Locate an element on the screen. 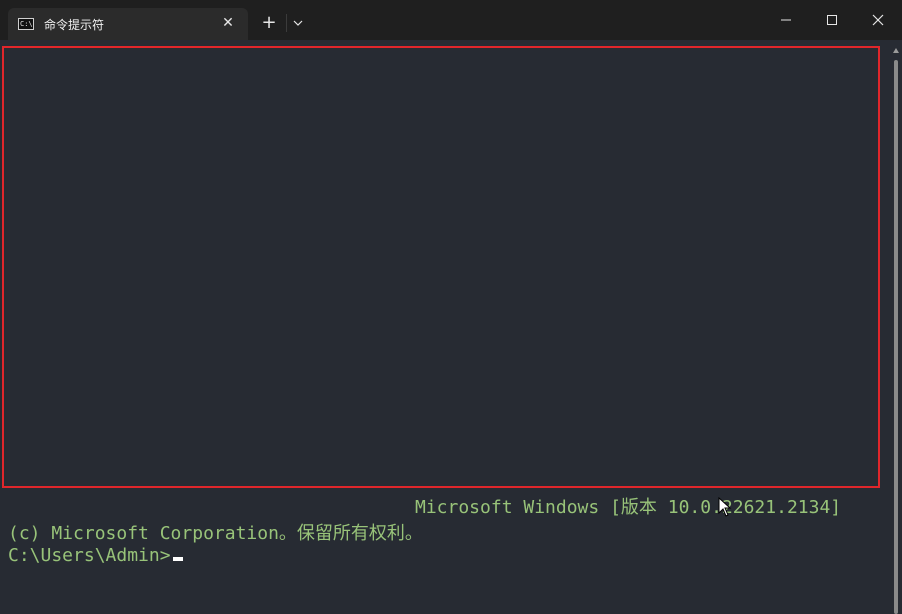  terminal-line-copyright: (c) Microsoft Corporation。保留所有权利。 is located at coordinates (215, 533).